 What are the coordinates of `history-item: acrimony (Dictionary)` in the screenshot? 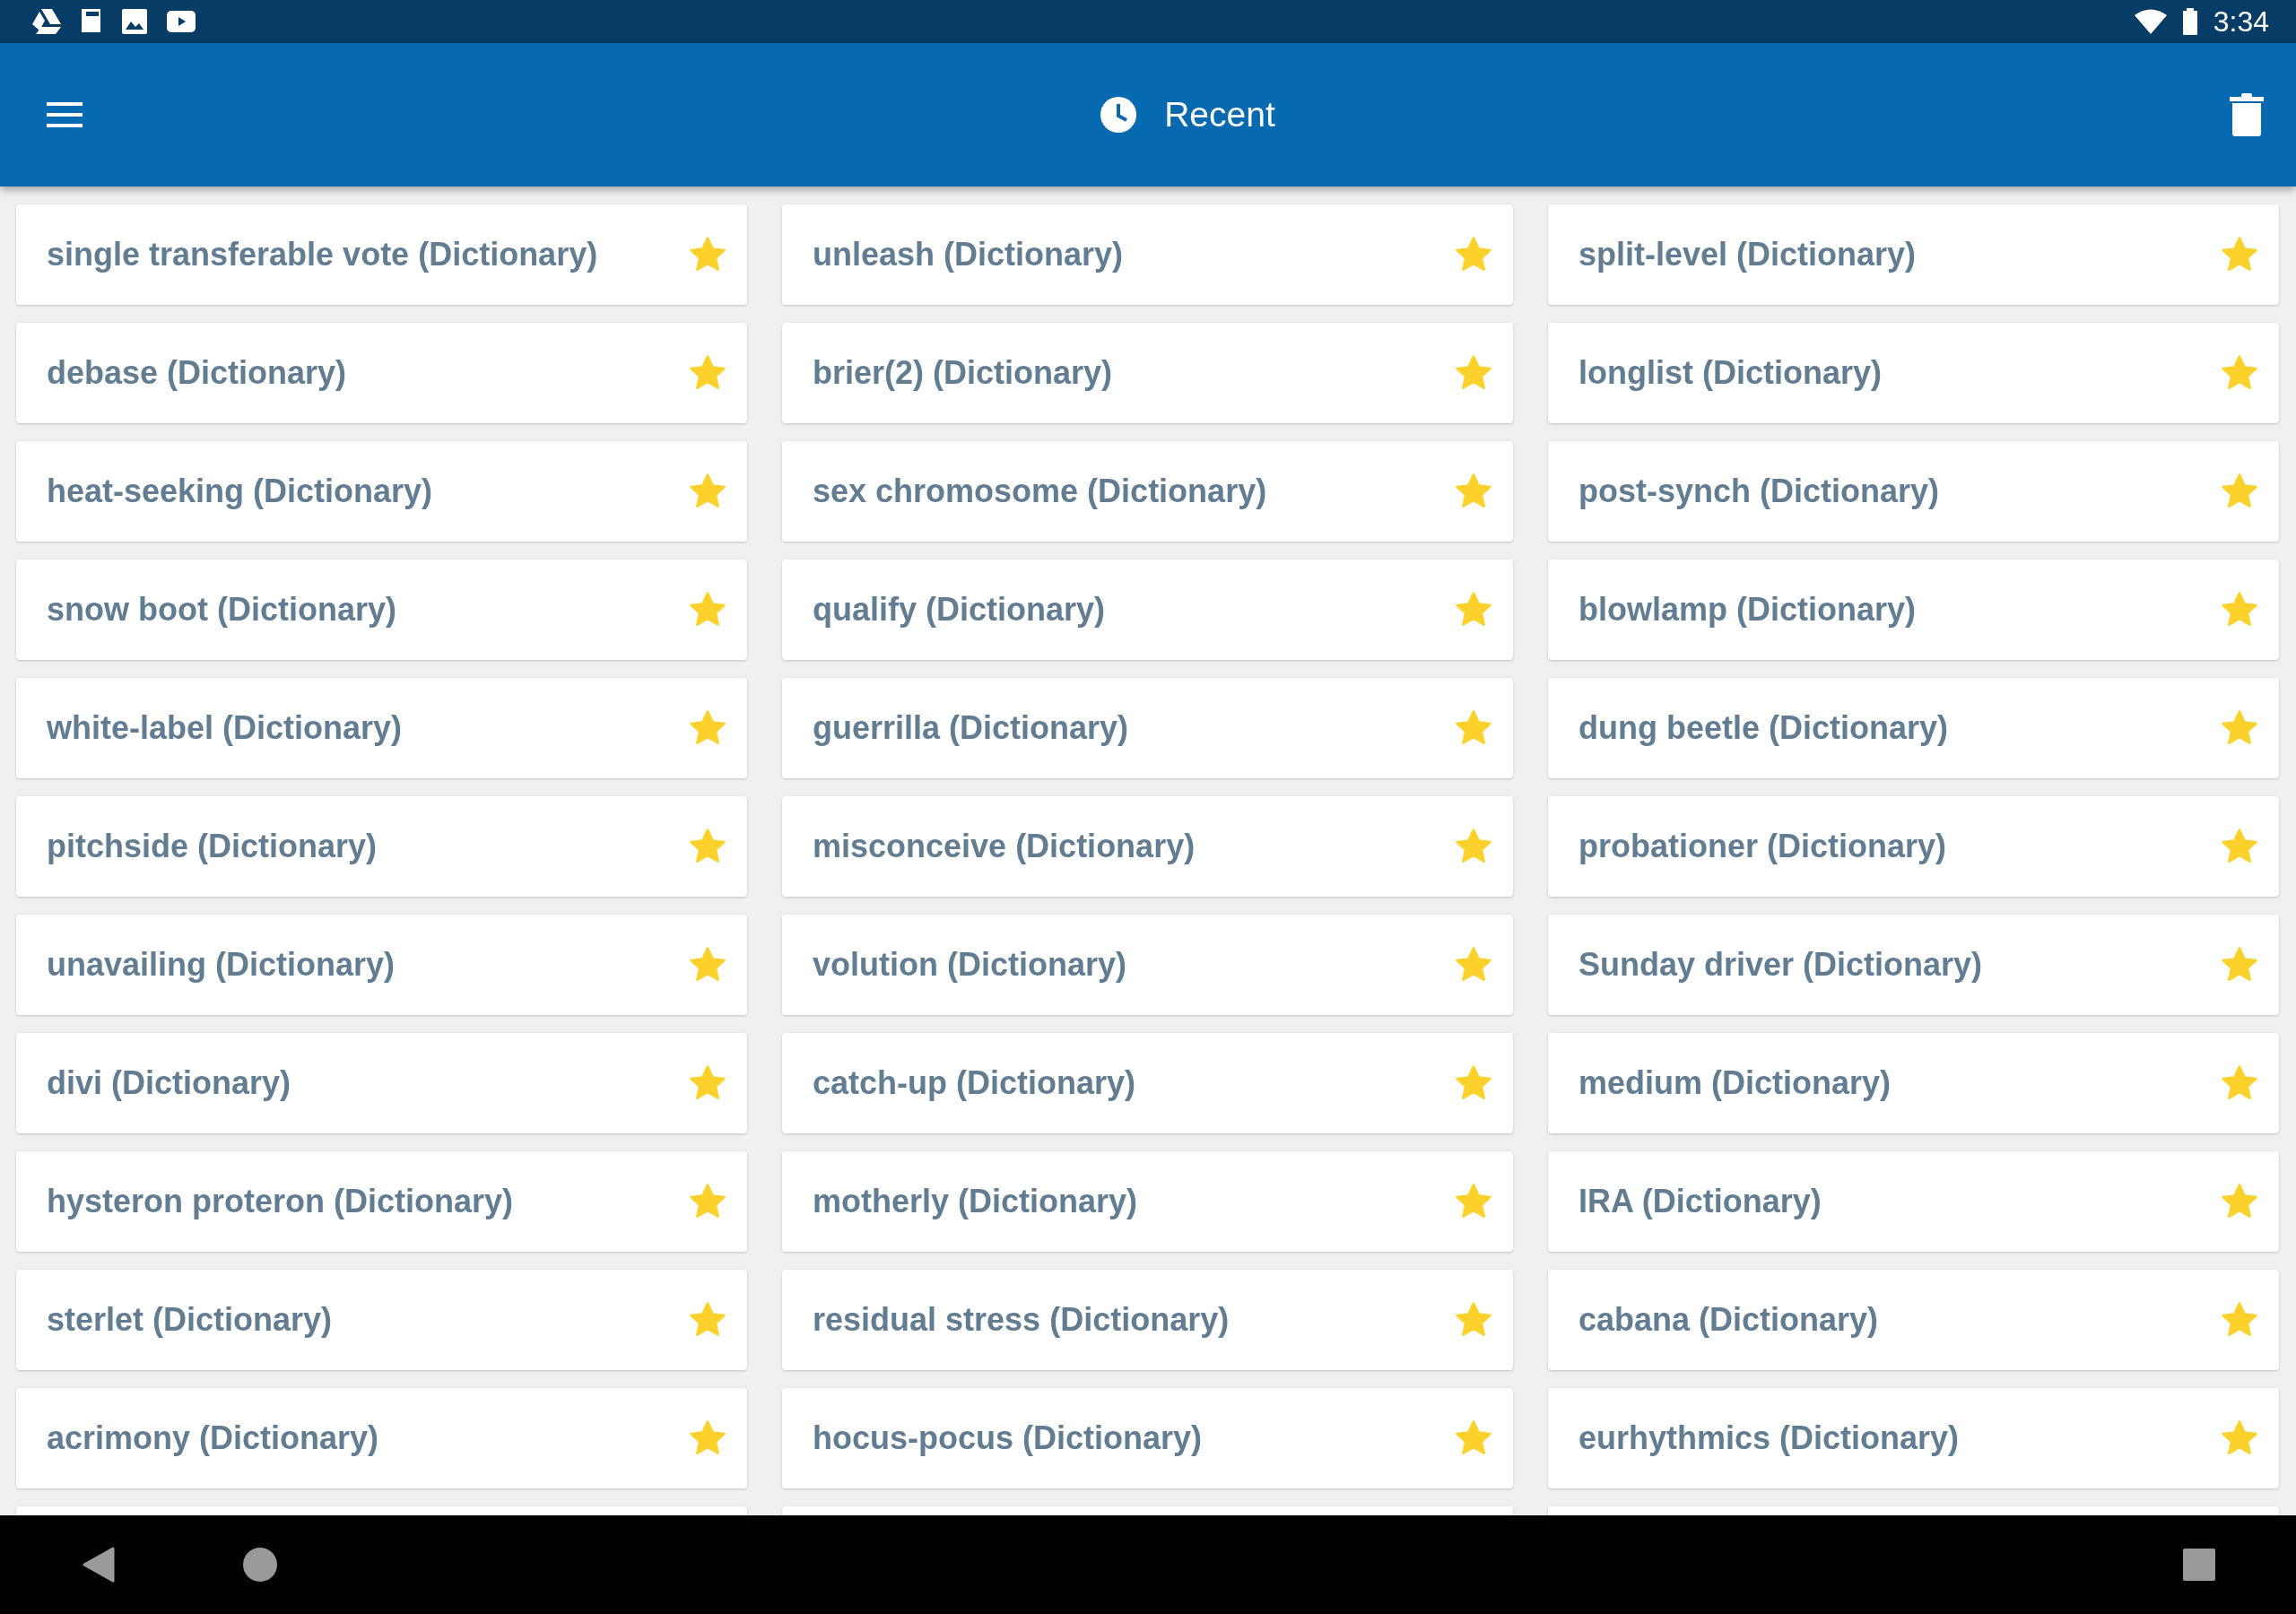 It's located at (381, 1438).